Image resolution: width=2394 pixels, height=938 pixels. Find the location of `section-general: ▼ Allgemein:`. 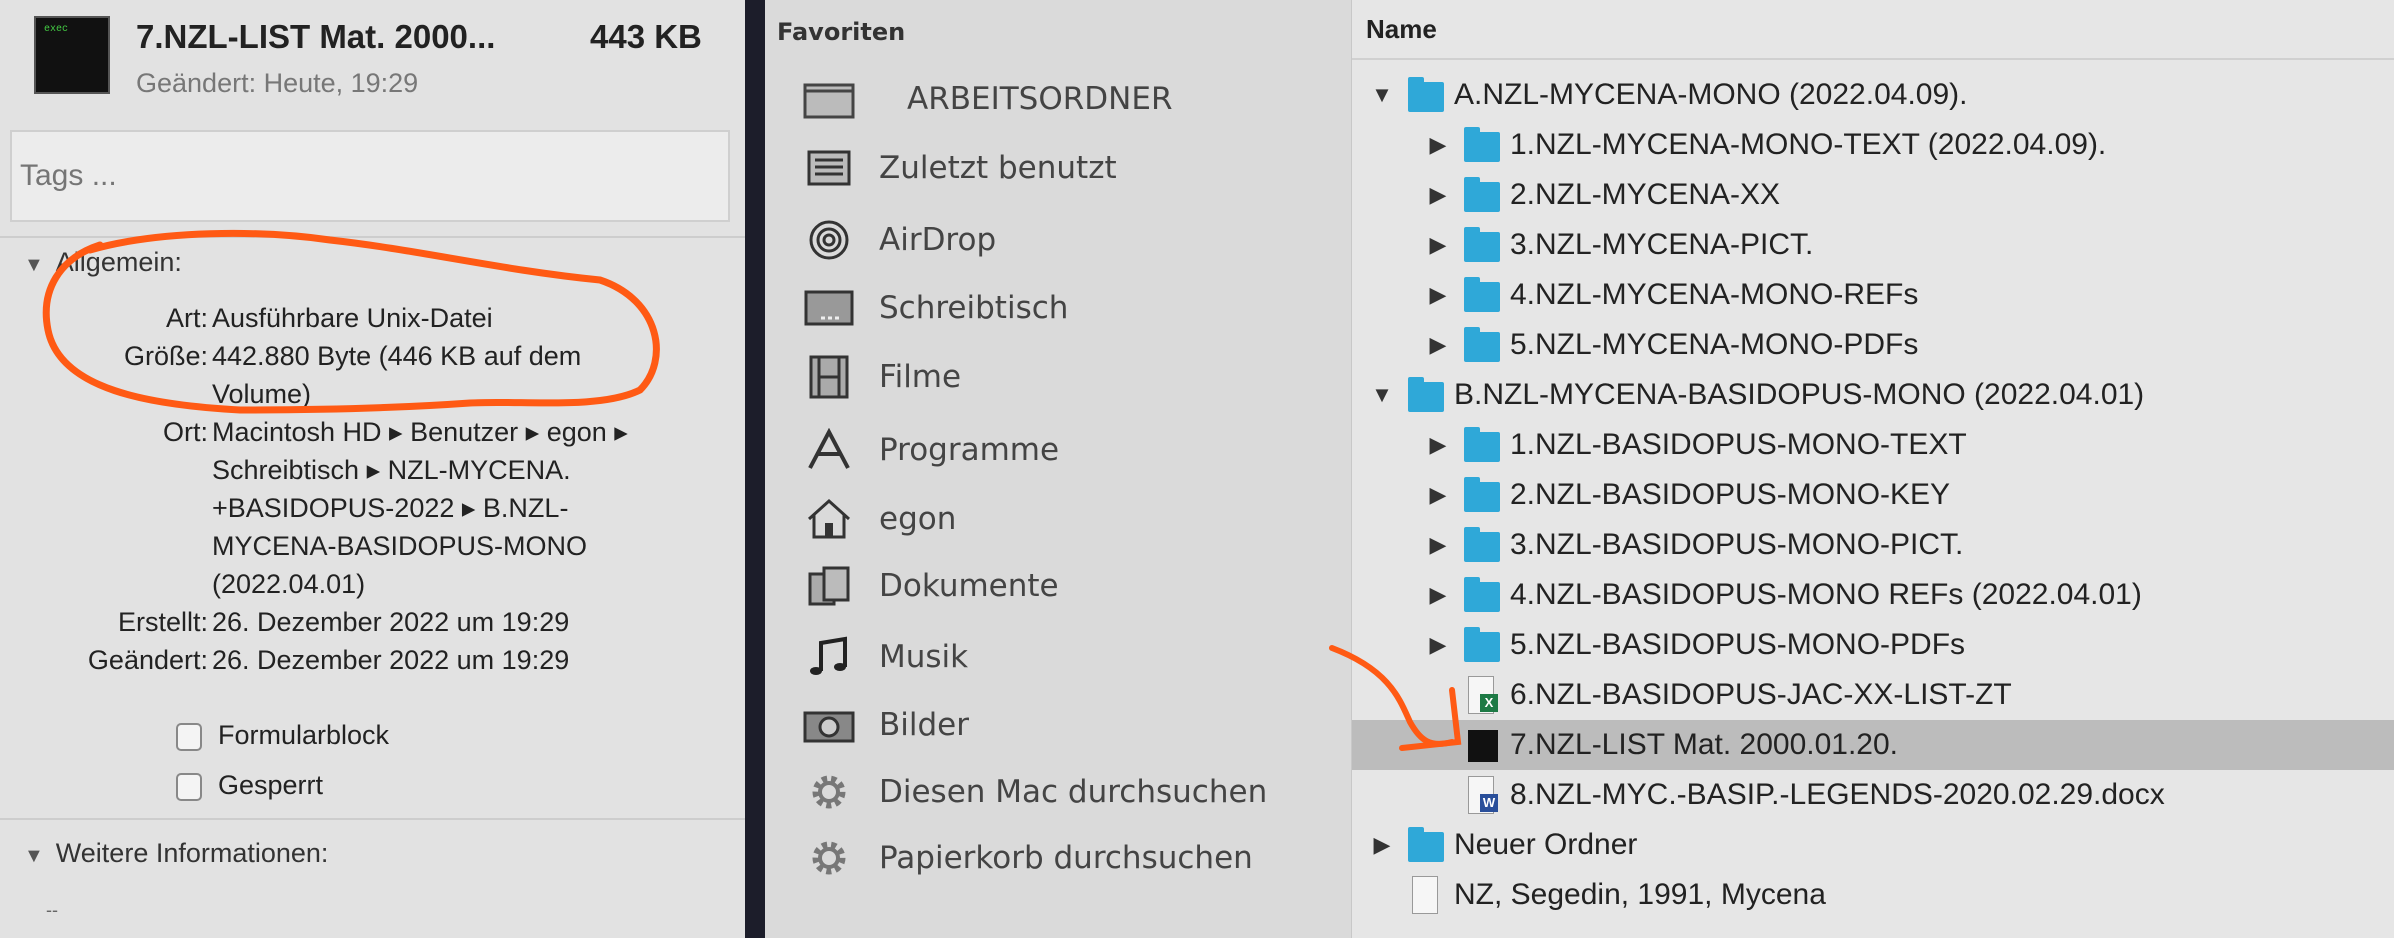

section-general: ▼ Allgemein: is located at coordinates (103, 262).